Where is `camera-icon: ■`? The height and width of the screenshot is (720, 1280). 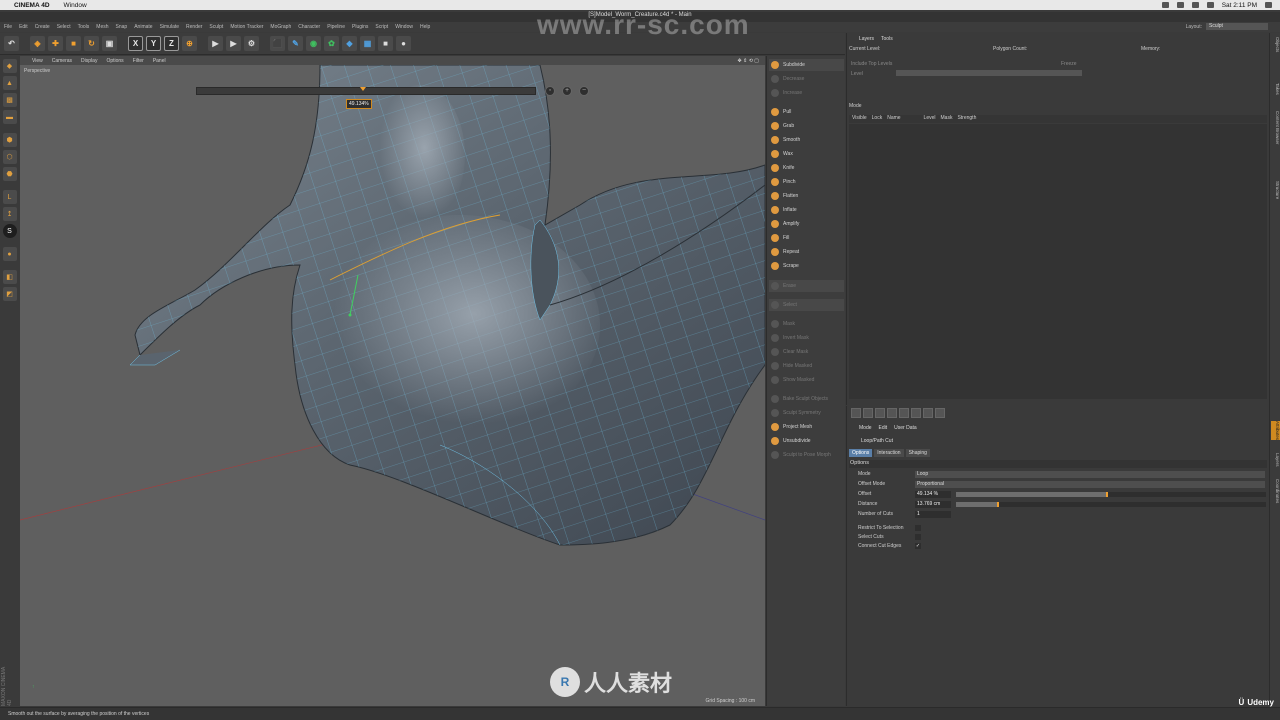 camera-icon: ■ is located at coordinates (385, 43).